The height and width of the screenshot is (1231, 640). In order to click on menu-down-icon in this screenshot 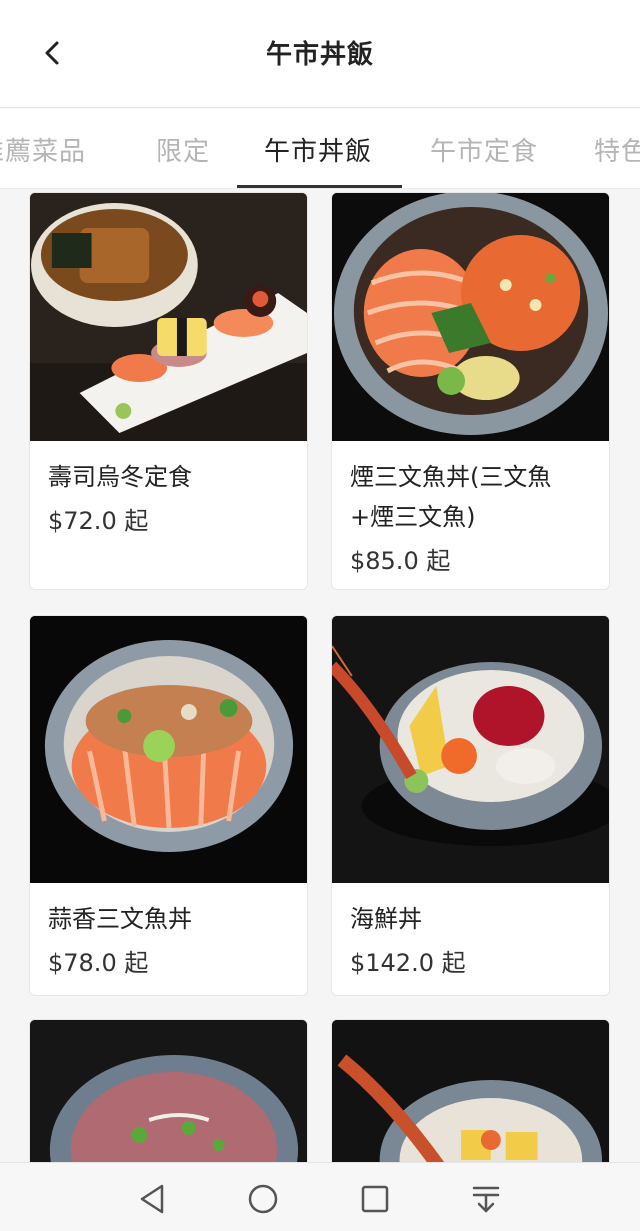, I will do `click(486, 1199)`.